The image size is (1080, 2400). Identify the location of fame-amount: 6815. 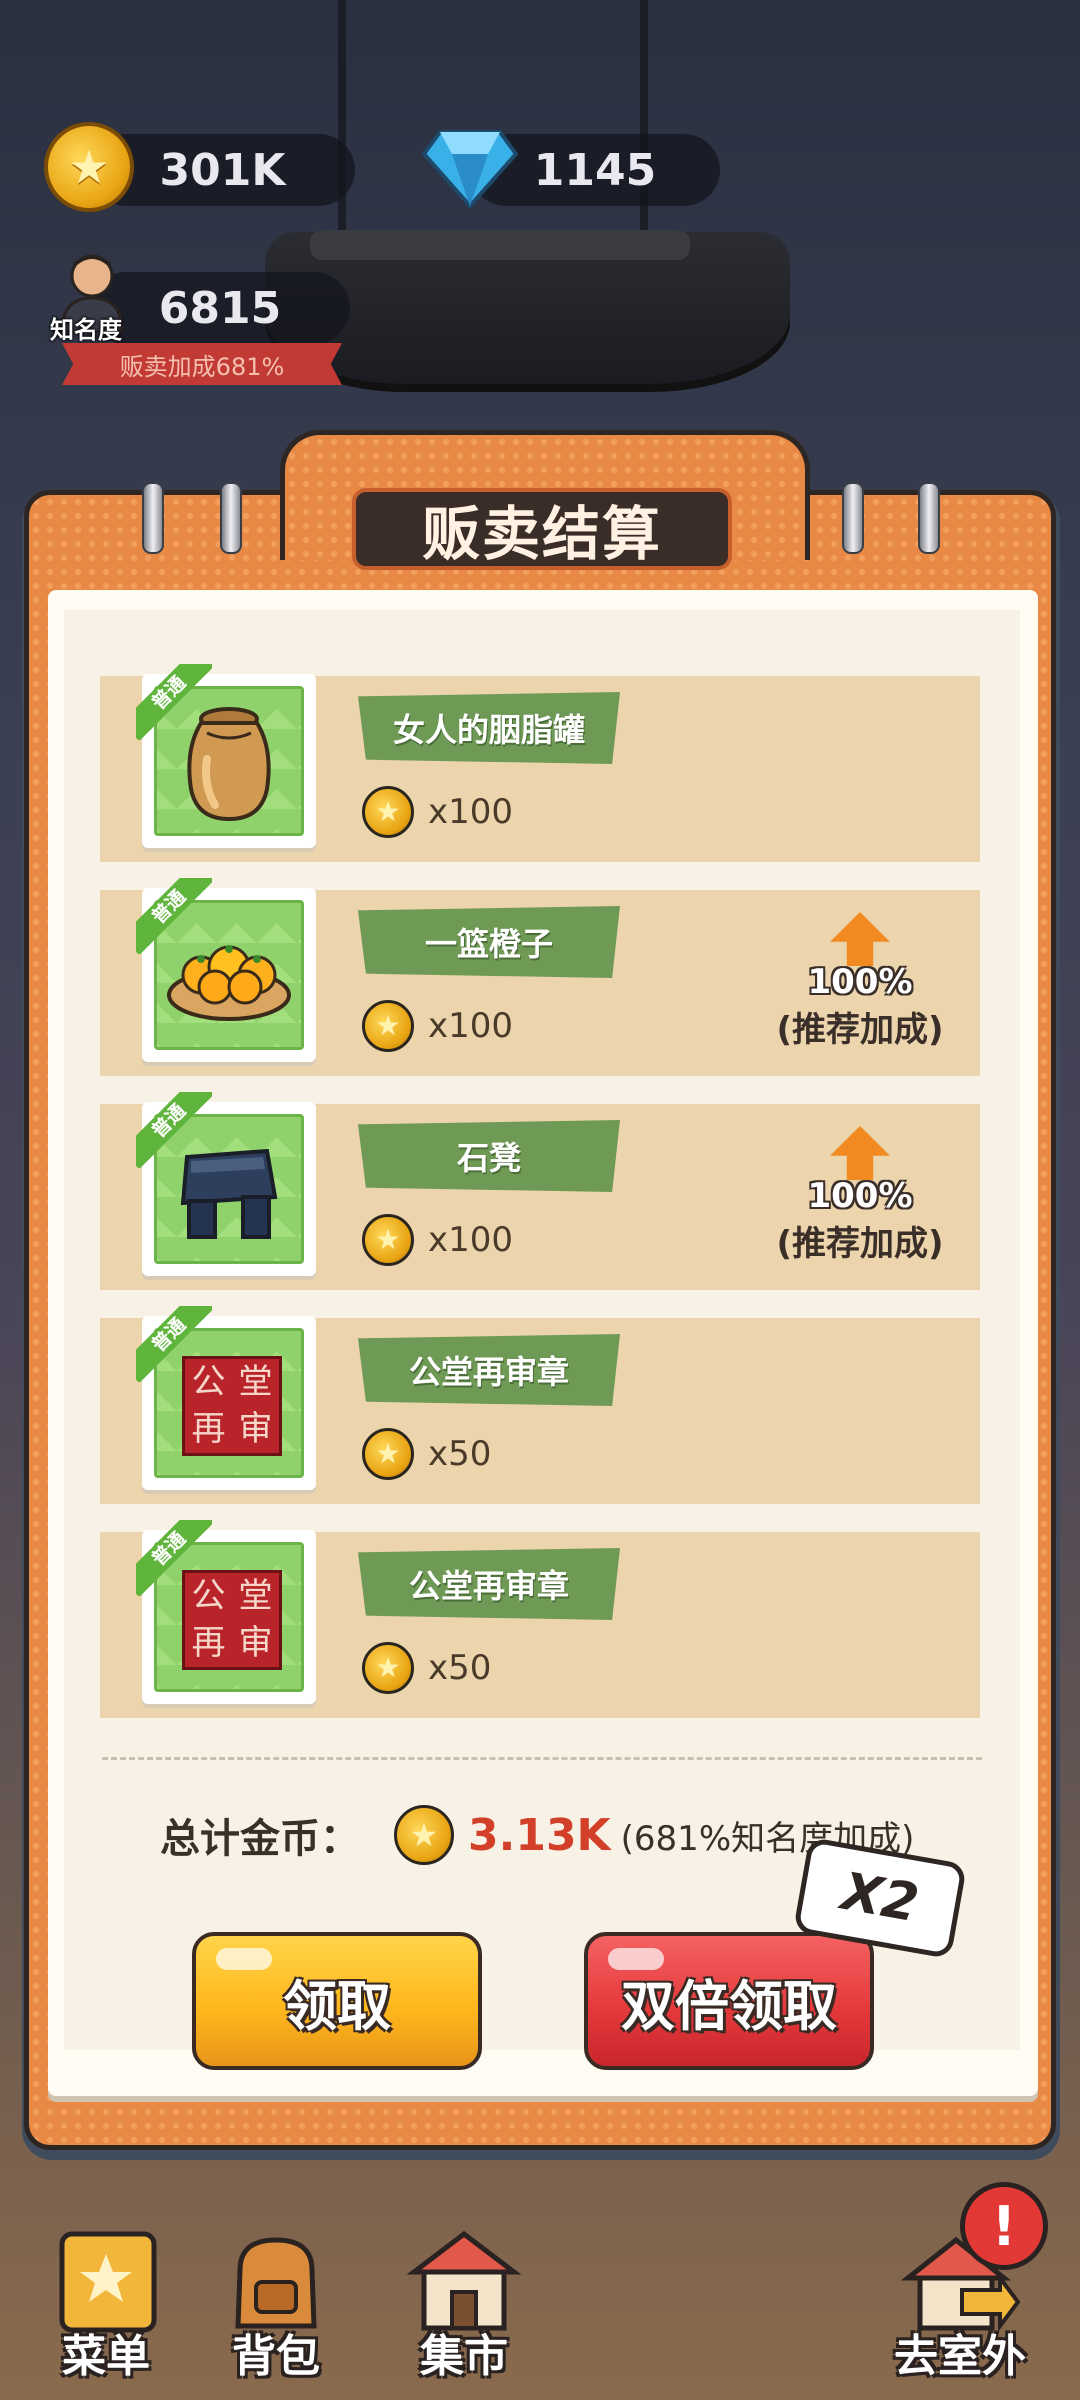
(220, 308).